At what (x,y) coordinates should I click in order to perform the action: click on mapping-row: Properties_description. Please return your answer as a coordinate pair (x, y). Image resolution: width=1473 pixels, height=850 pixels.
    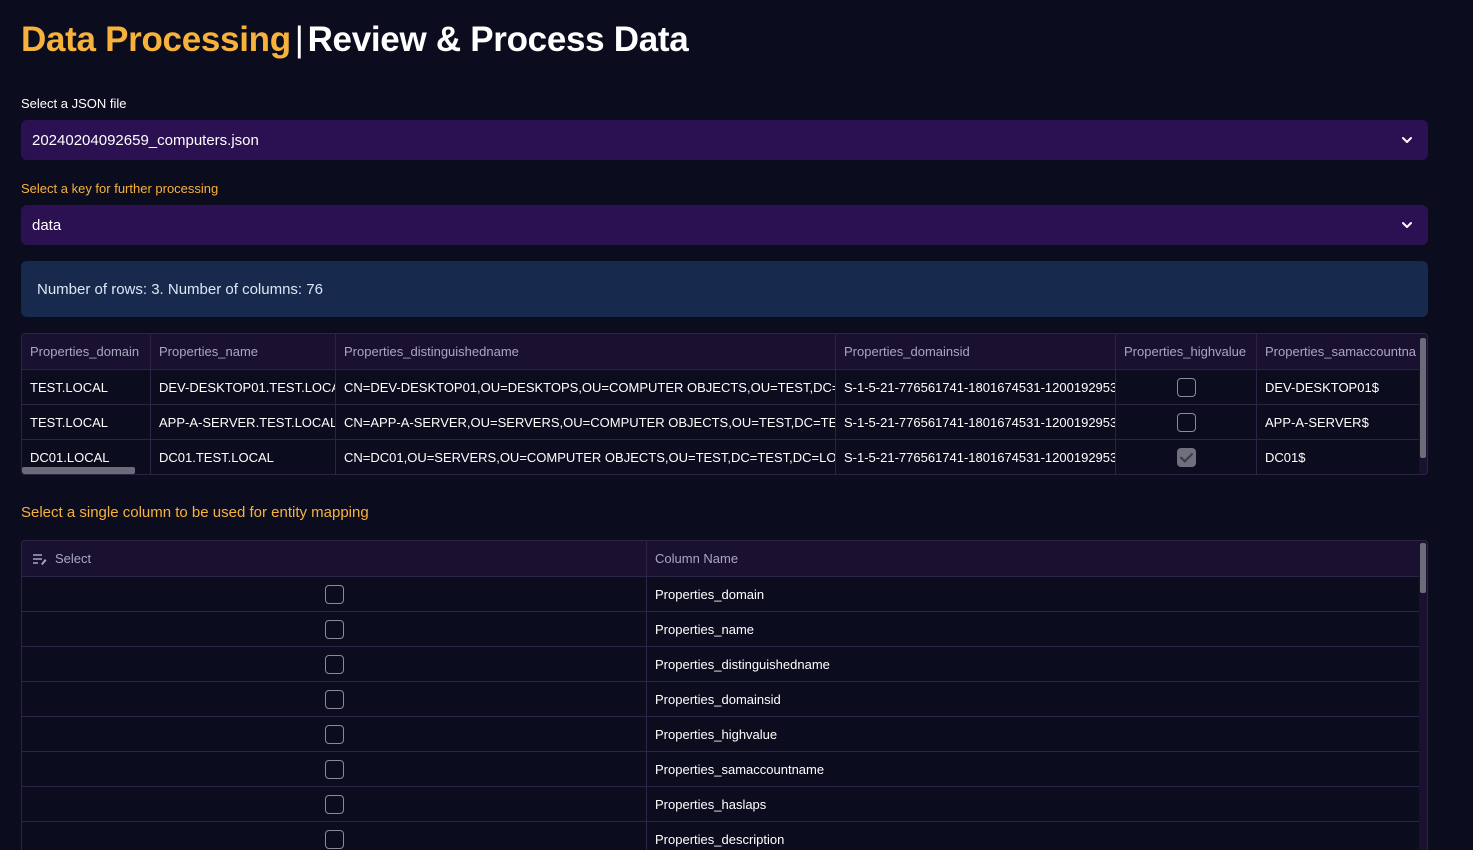
    Looking at the image, I should click on (724, 836).